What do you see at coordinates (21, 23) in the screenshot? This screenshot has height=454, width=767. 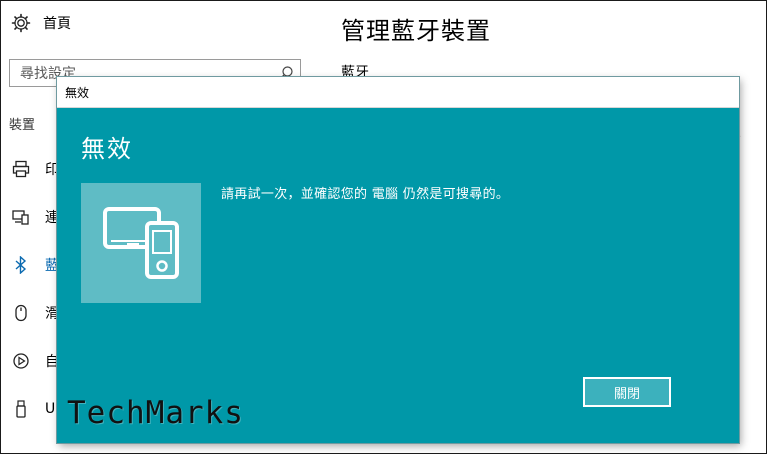 I see `gear-icon` at bounding box center [21, 23].